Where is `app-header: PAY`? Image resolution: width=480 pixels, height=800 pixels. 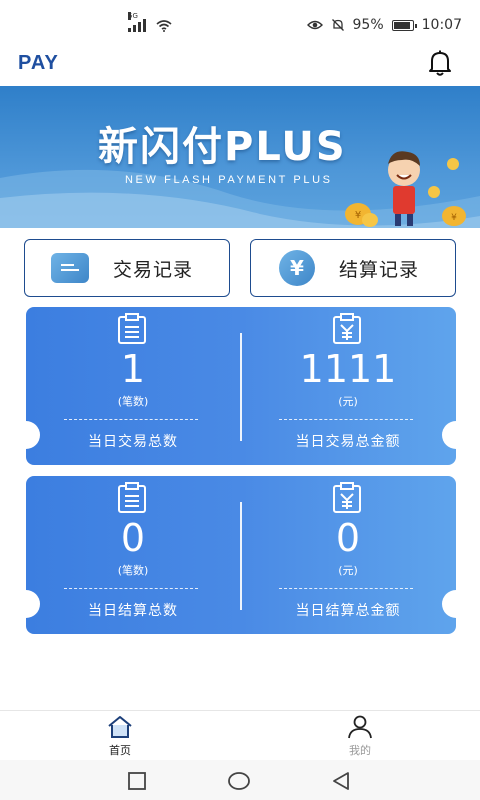
app-header: PAY is located at coordinates (240, 67).